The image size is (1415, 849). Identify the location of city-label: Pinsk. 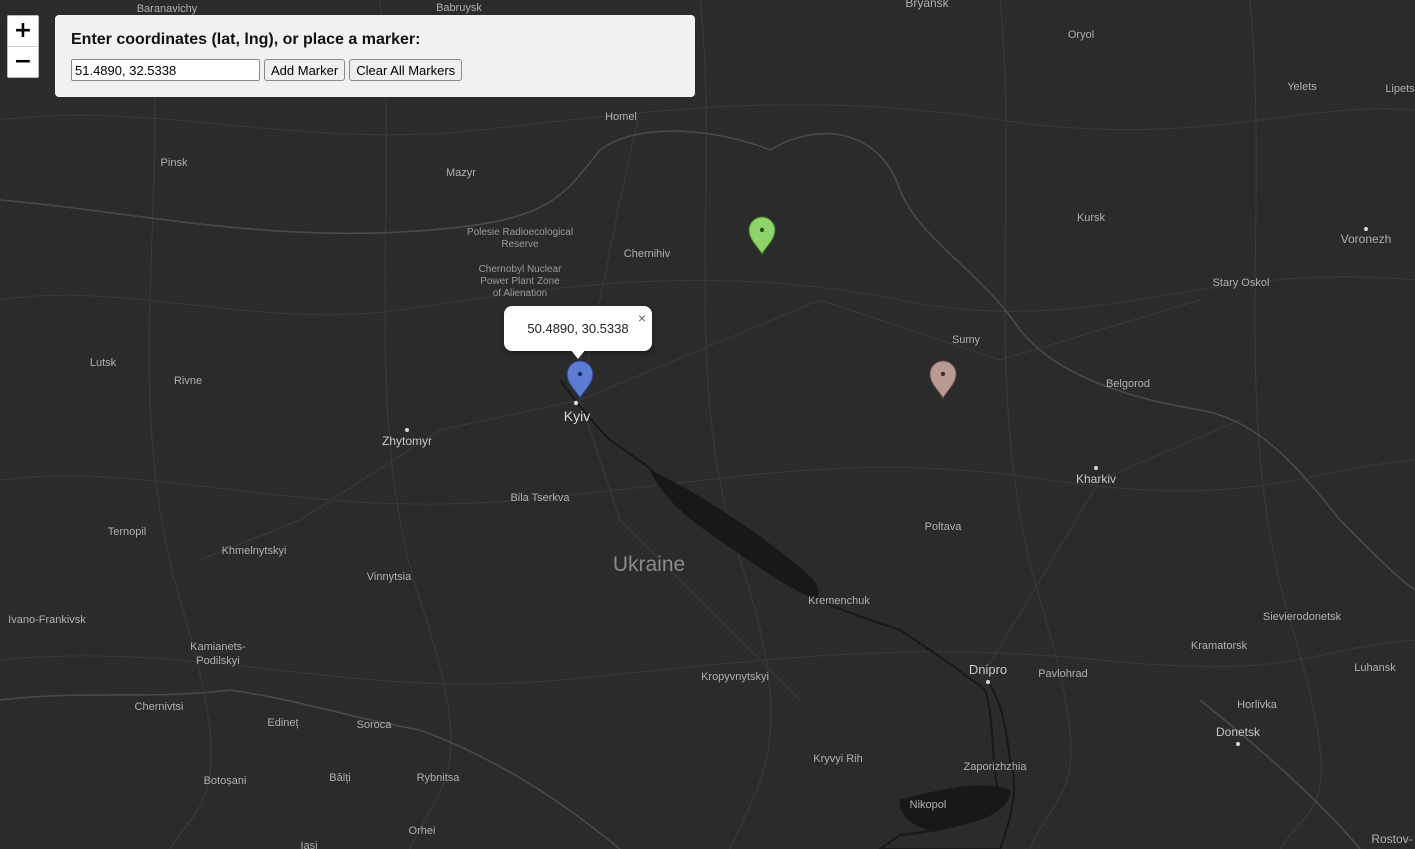
(174, 163).